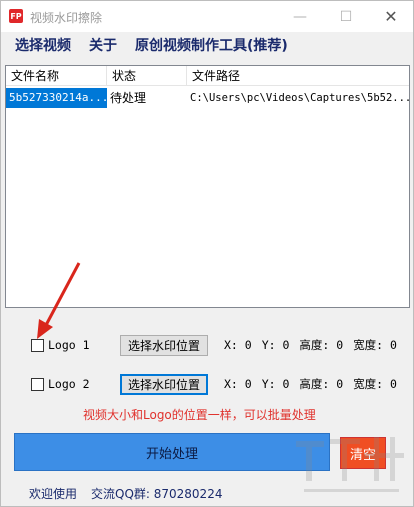 The width and height of the screenshot is (414, 507). I want to click on window-title: 视频水印擦除, so click(66, 18).